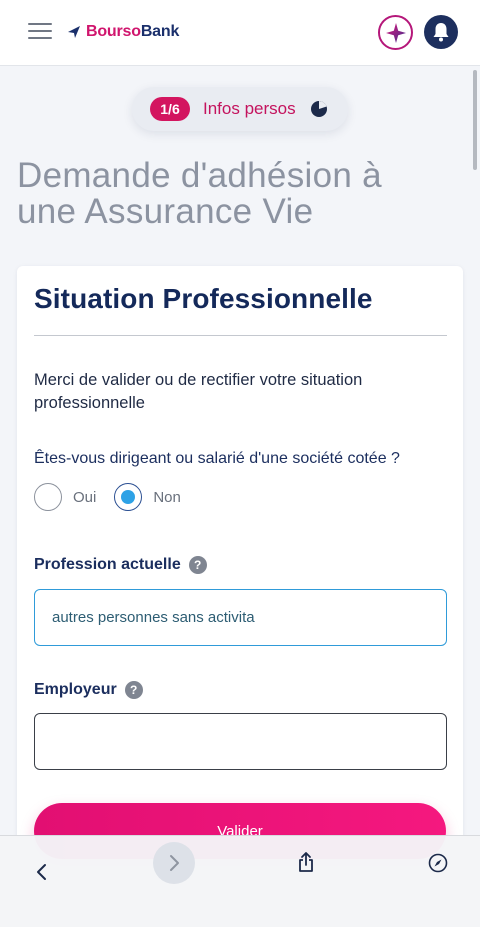 This screenshot has height=927, width=480. What do you see at coordinates (74, 32) in the screenshot?
I see `logo-mark-icon` at bounding box center [74, 32].